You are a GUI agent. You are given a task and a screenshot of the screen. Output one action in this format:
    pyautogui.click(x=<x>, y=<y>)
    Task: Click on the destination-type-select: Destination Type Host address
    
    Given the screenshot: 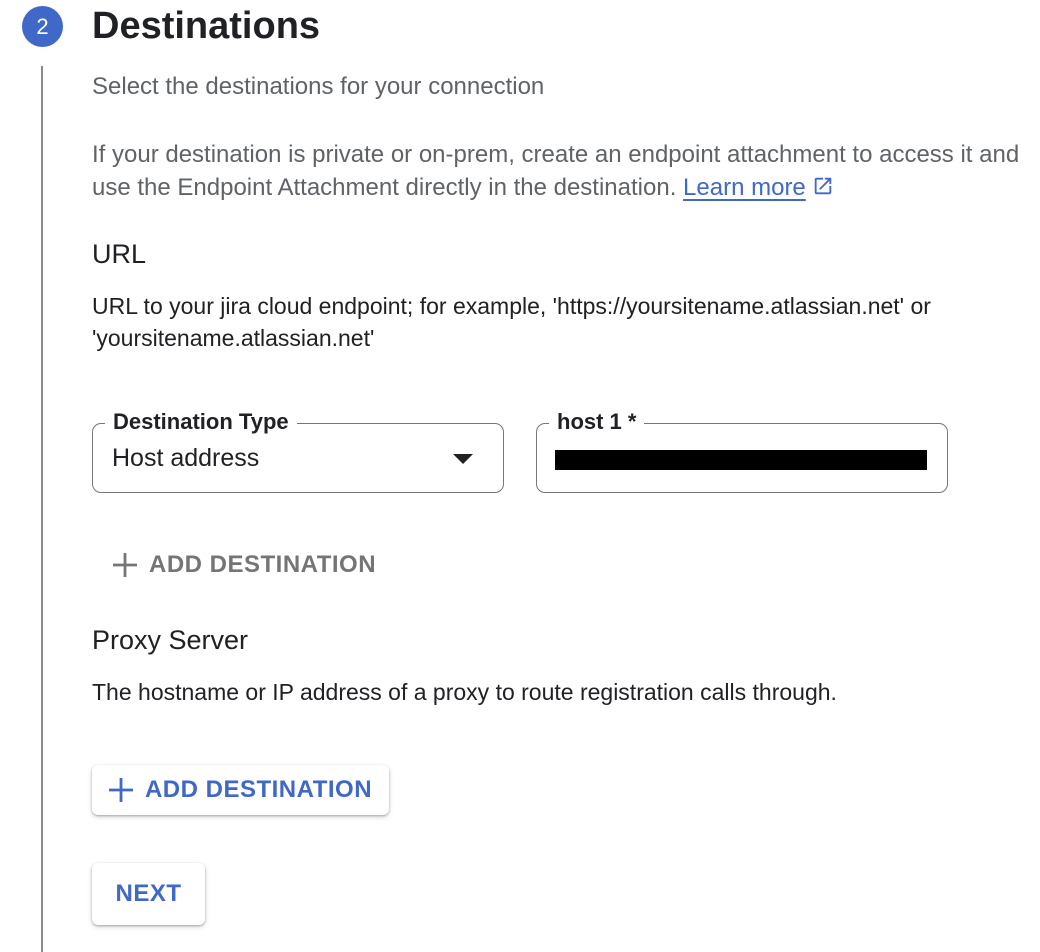 What is the action you would take?
    pyautogui.click(x=298, y=450)
    